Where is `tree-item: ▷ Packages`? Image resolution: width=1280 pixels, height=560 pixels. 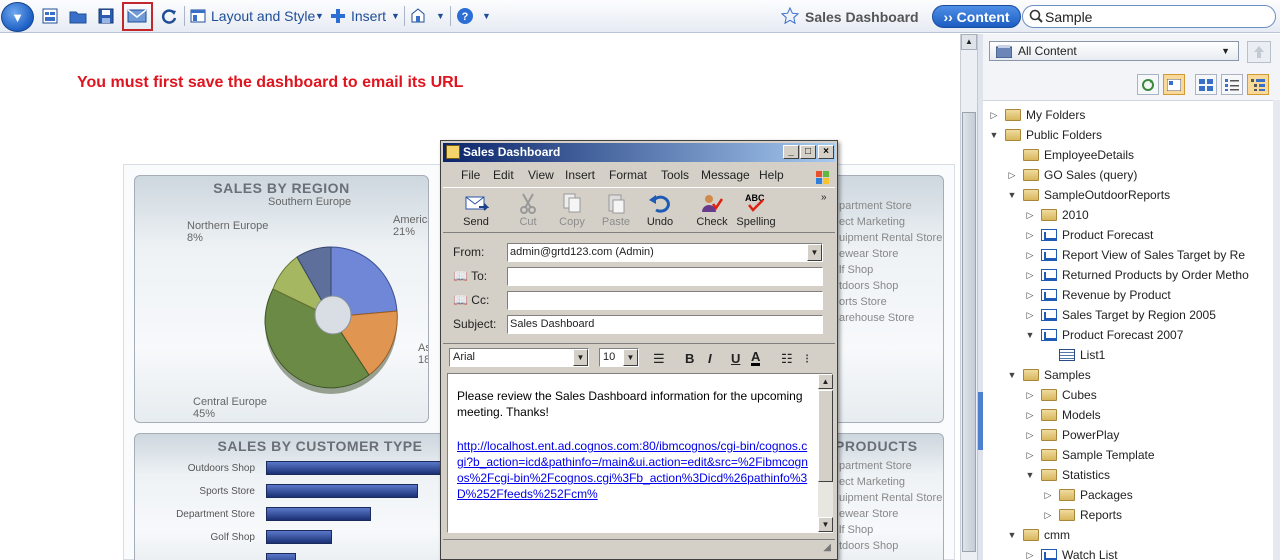
tree-item: ▷ Packages is located at coordinates (1088, 495).